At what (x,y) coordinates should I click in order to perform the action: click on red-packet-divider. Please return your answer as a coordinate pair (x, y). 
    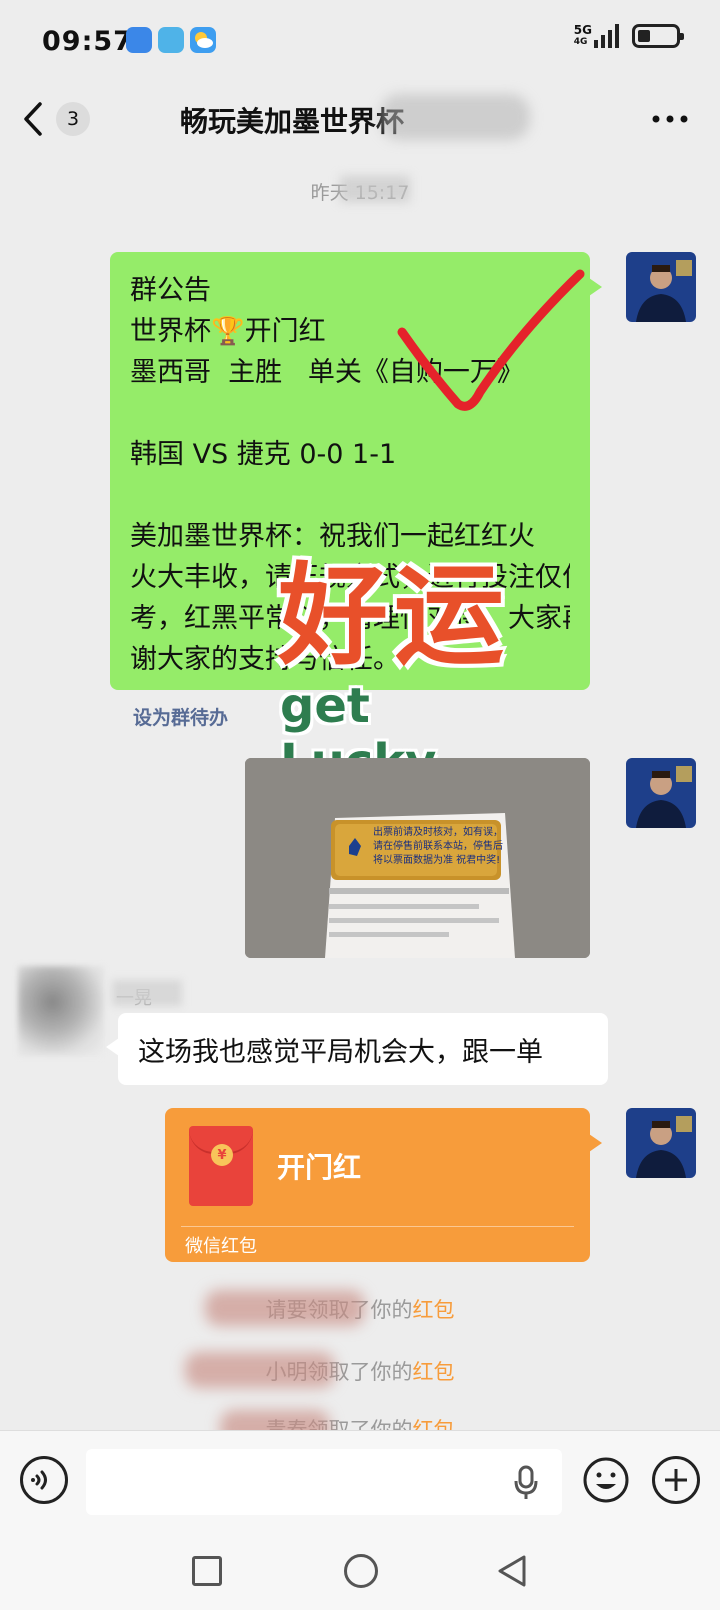
    Looking at the image, I should click on (377, 1226).